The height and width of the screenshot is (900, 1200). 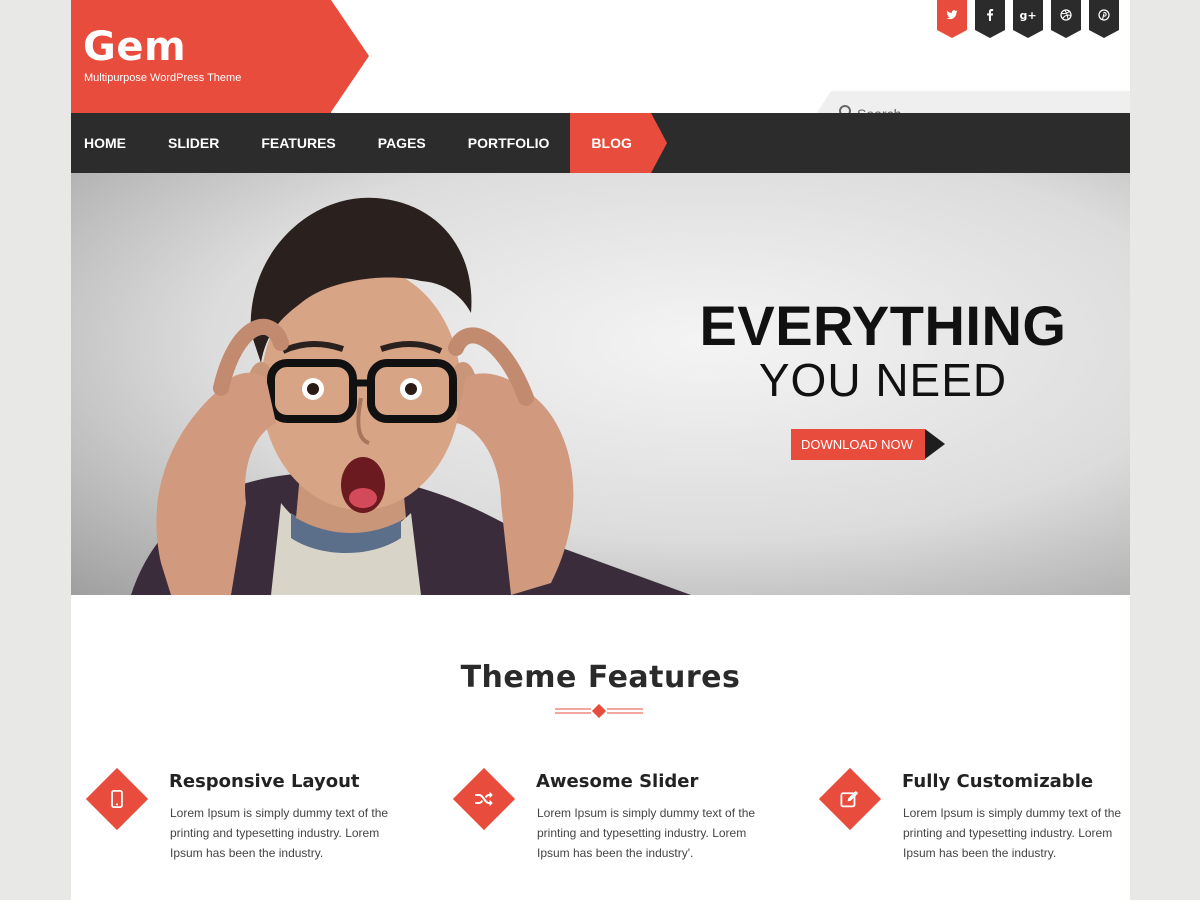 What do you see at coordinates (134, 47) in the screenshot?
I see `site-title: Gem` at bounding box center [134, 47].